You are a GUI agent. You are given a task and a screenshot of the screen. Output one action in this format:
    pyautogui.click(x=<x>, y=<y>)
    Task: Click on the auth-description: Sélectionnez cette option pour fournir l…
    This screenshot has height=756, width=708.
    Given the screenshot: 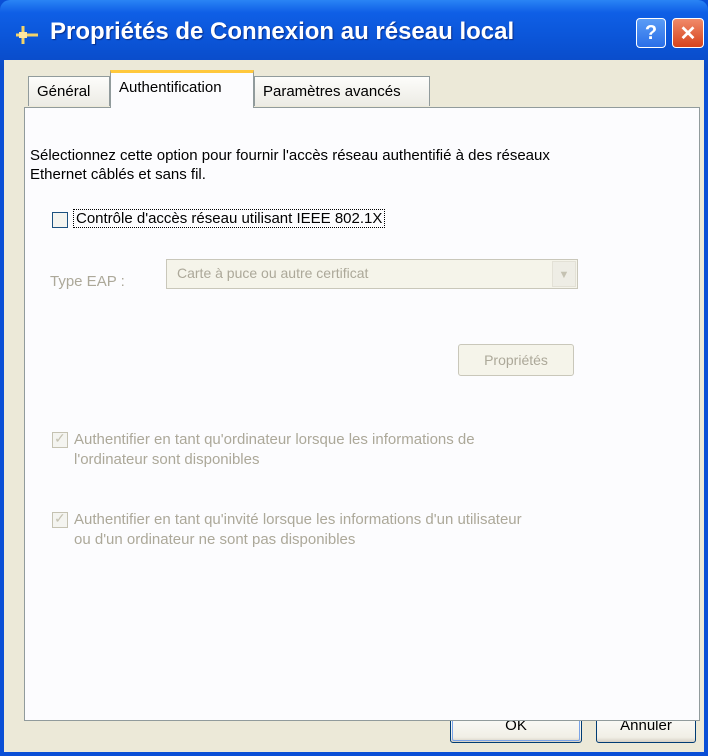 What is the action you would take?
    pyautogui.click(x=290, y=165)
    